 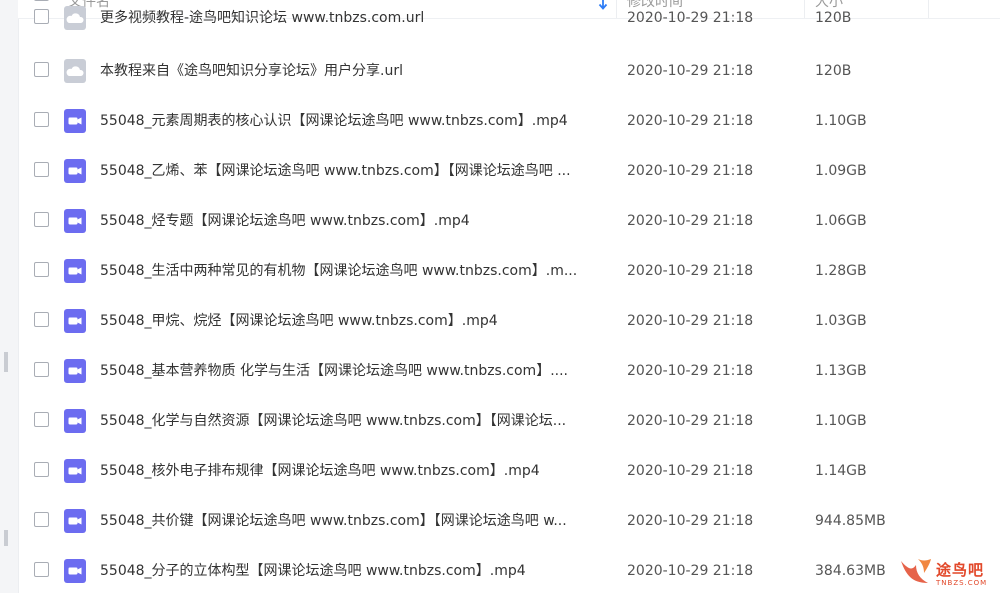 I want to click on file-size: 1.14GB, so click(x=841, y=471).